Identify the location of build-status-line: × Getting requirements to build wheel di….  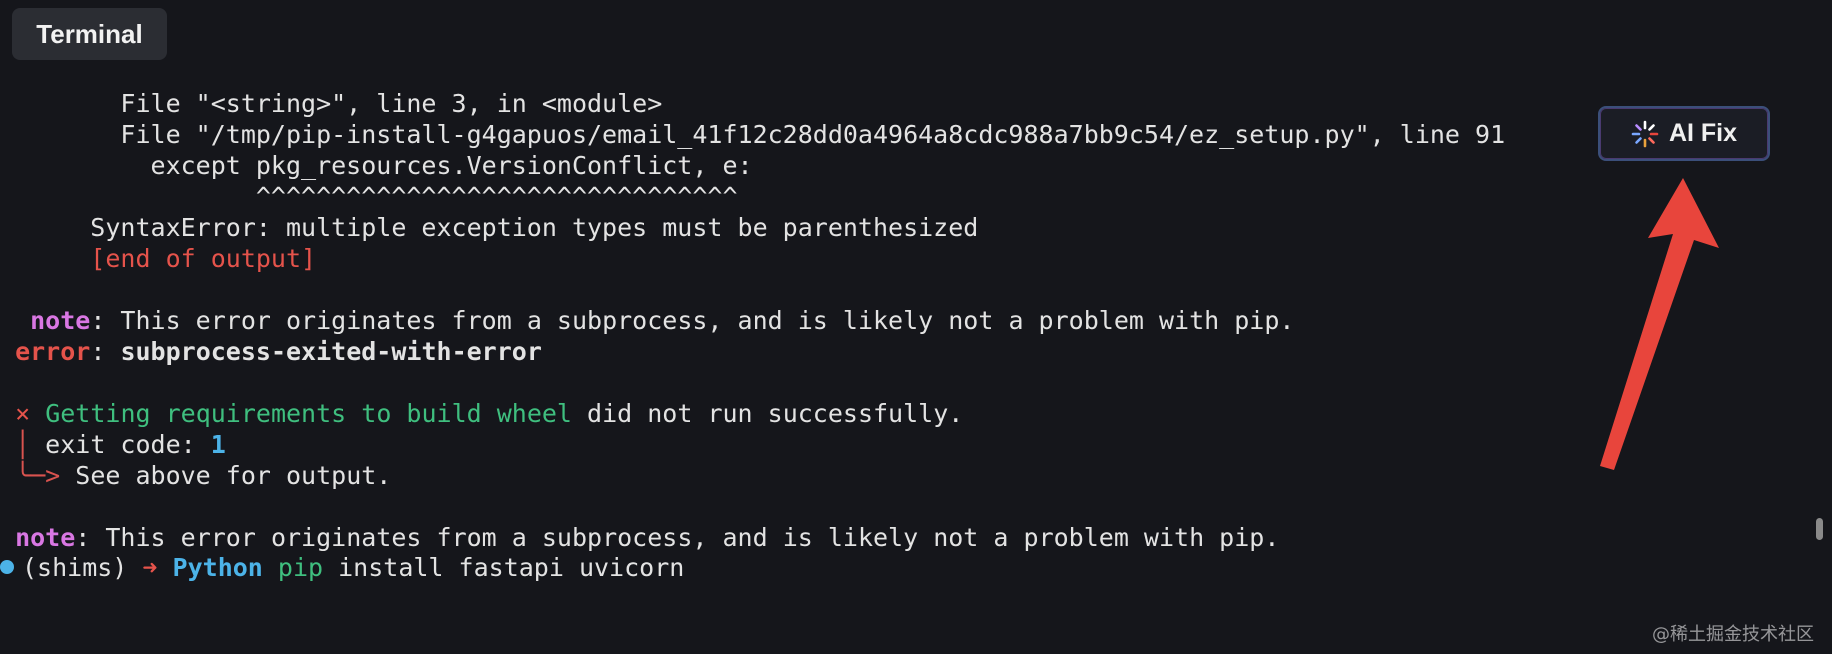
(481, 414).